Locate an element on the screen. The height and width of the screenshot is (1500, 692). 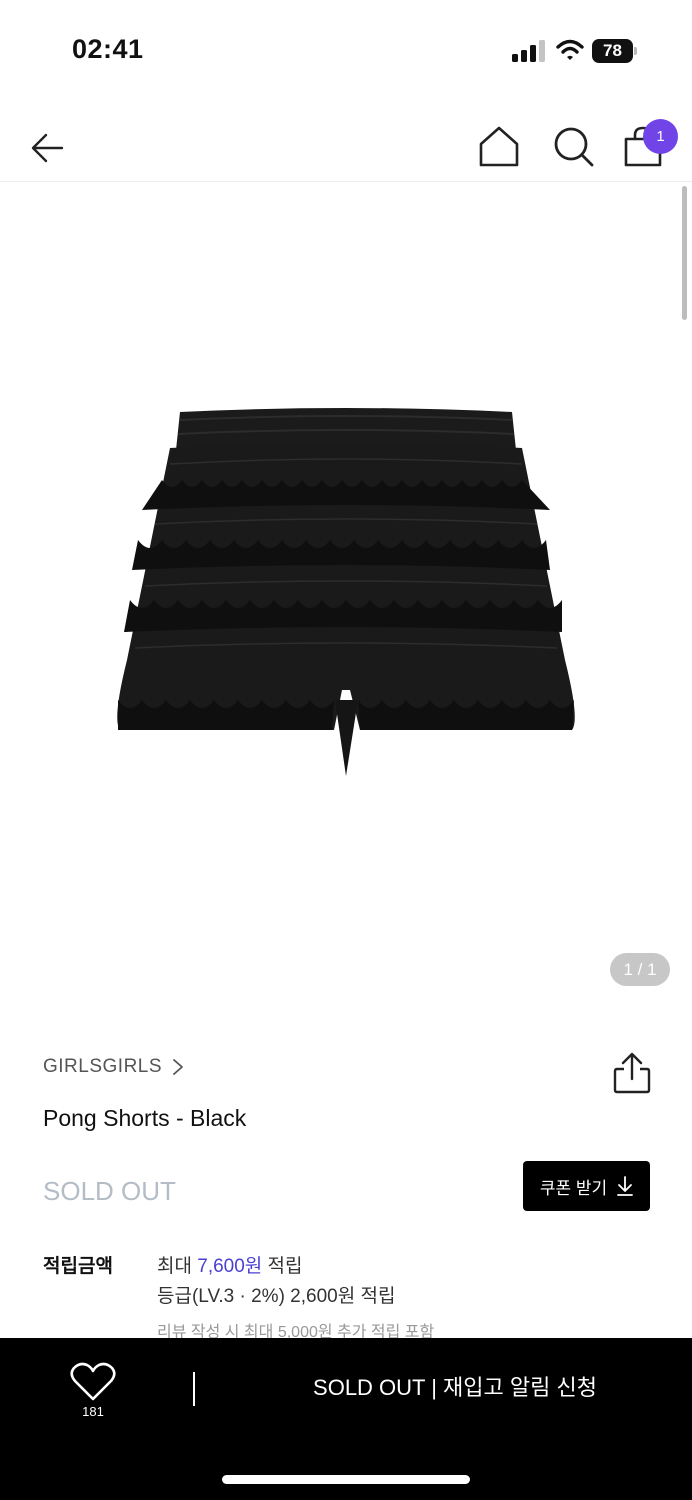
battery-icon: 78 is located at coordinates (615, 51).